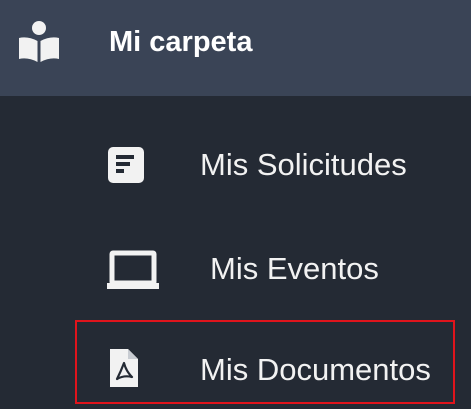 Image resolution: width=471 pixels, height=409 pixels. I want to click on menu-item-label: Mis Eventos, so click(294, 268).